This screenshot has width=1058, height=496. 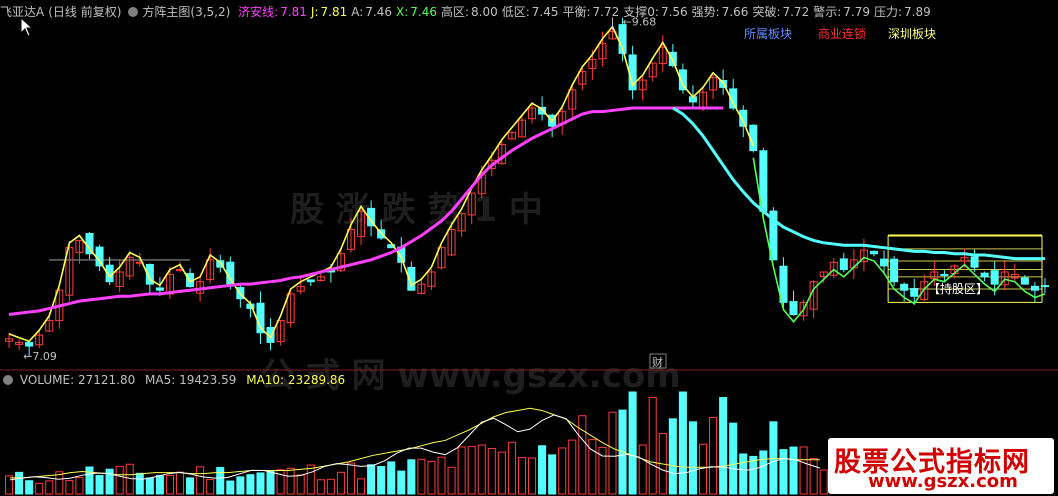 I want to click on ma10-label: MA10:, so click(x=265, y=380).